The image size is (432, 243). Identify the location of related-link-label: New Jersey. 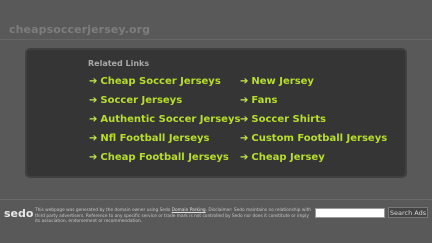
(282, 81).